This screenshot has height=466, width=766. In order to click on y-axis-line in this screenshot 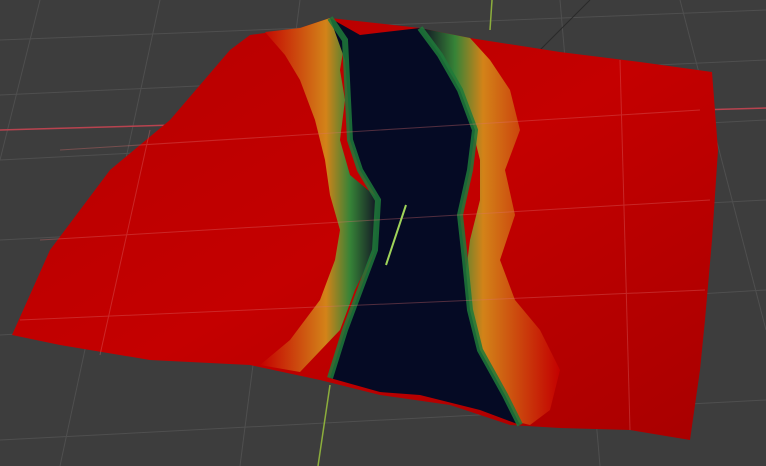, I will do `click(491, 15)`.